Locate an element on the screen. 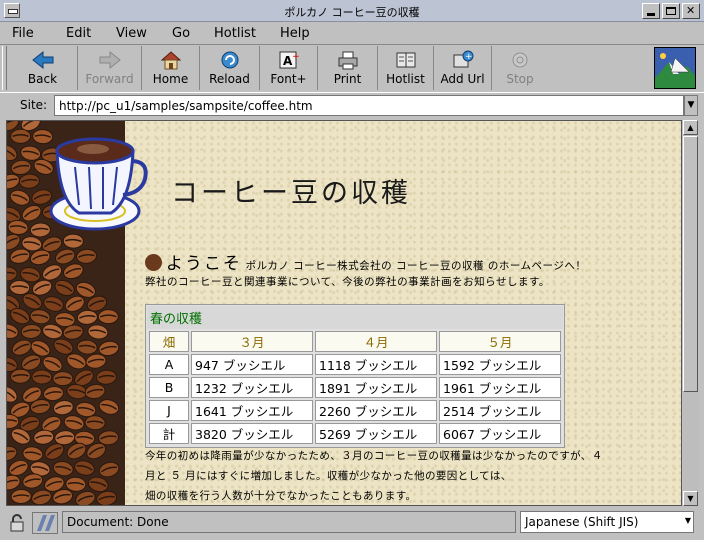 This screenshot has width=704, height=540. window-title: ポルカノ コーヒー豆の収穫 is located at coordinates (352, 12).